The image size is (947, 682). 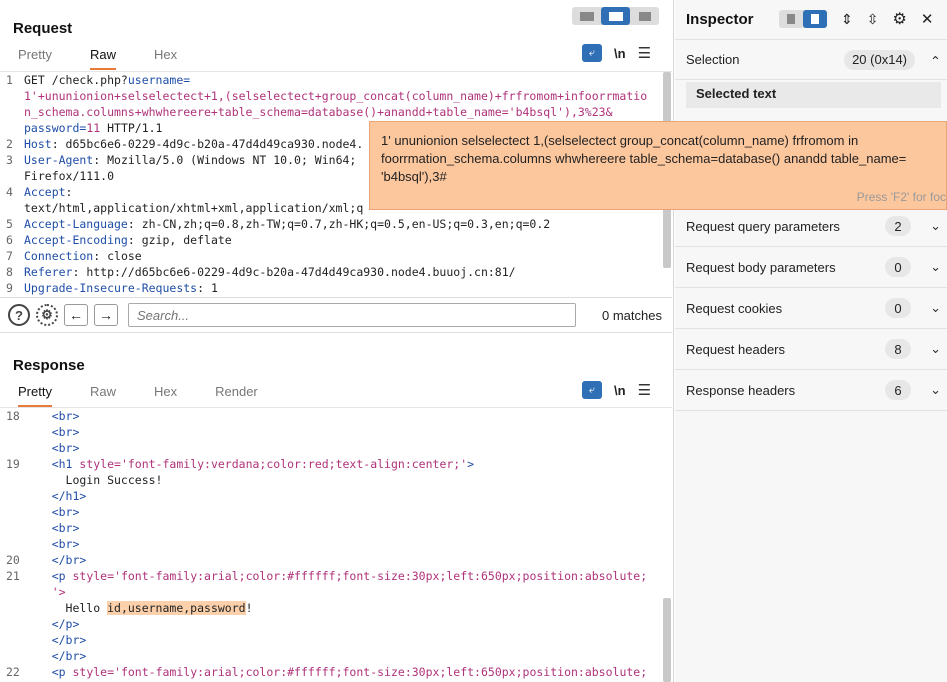 I want to click on selection-section: Selection 20 (0x14) ⌄, so click(x=811, y=59).